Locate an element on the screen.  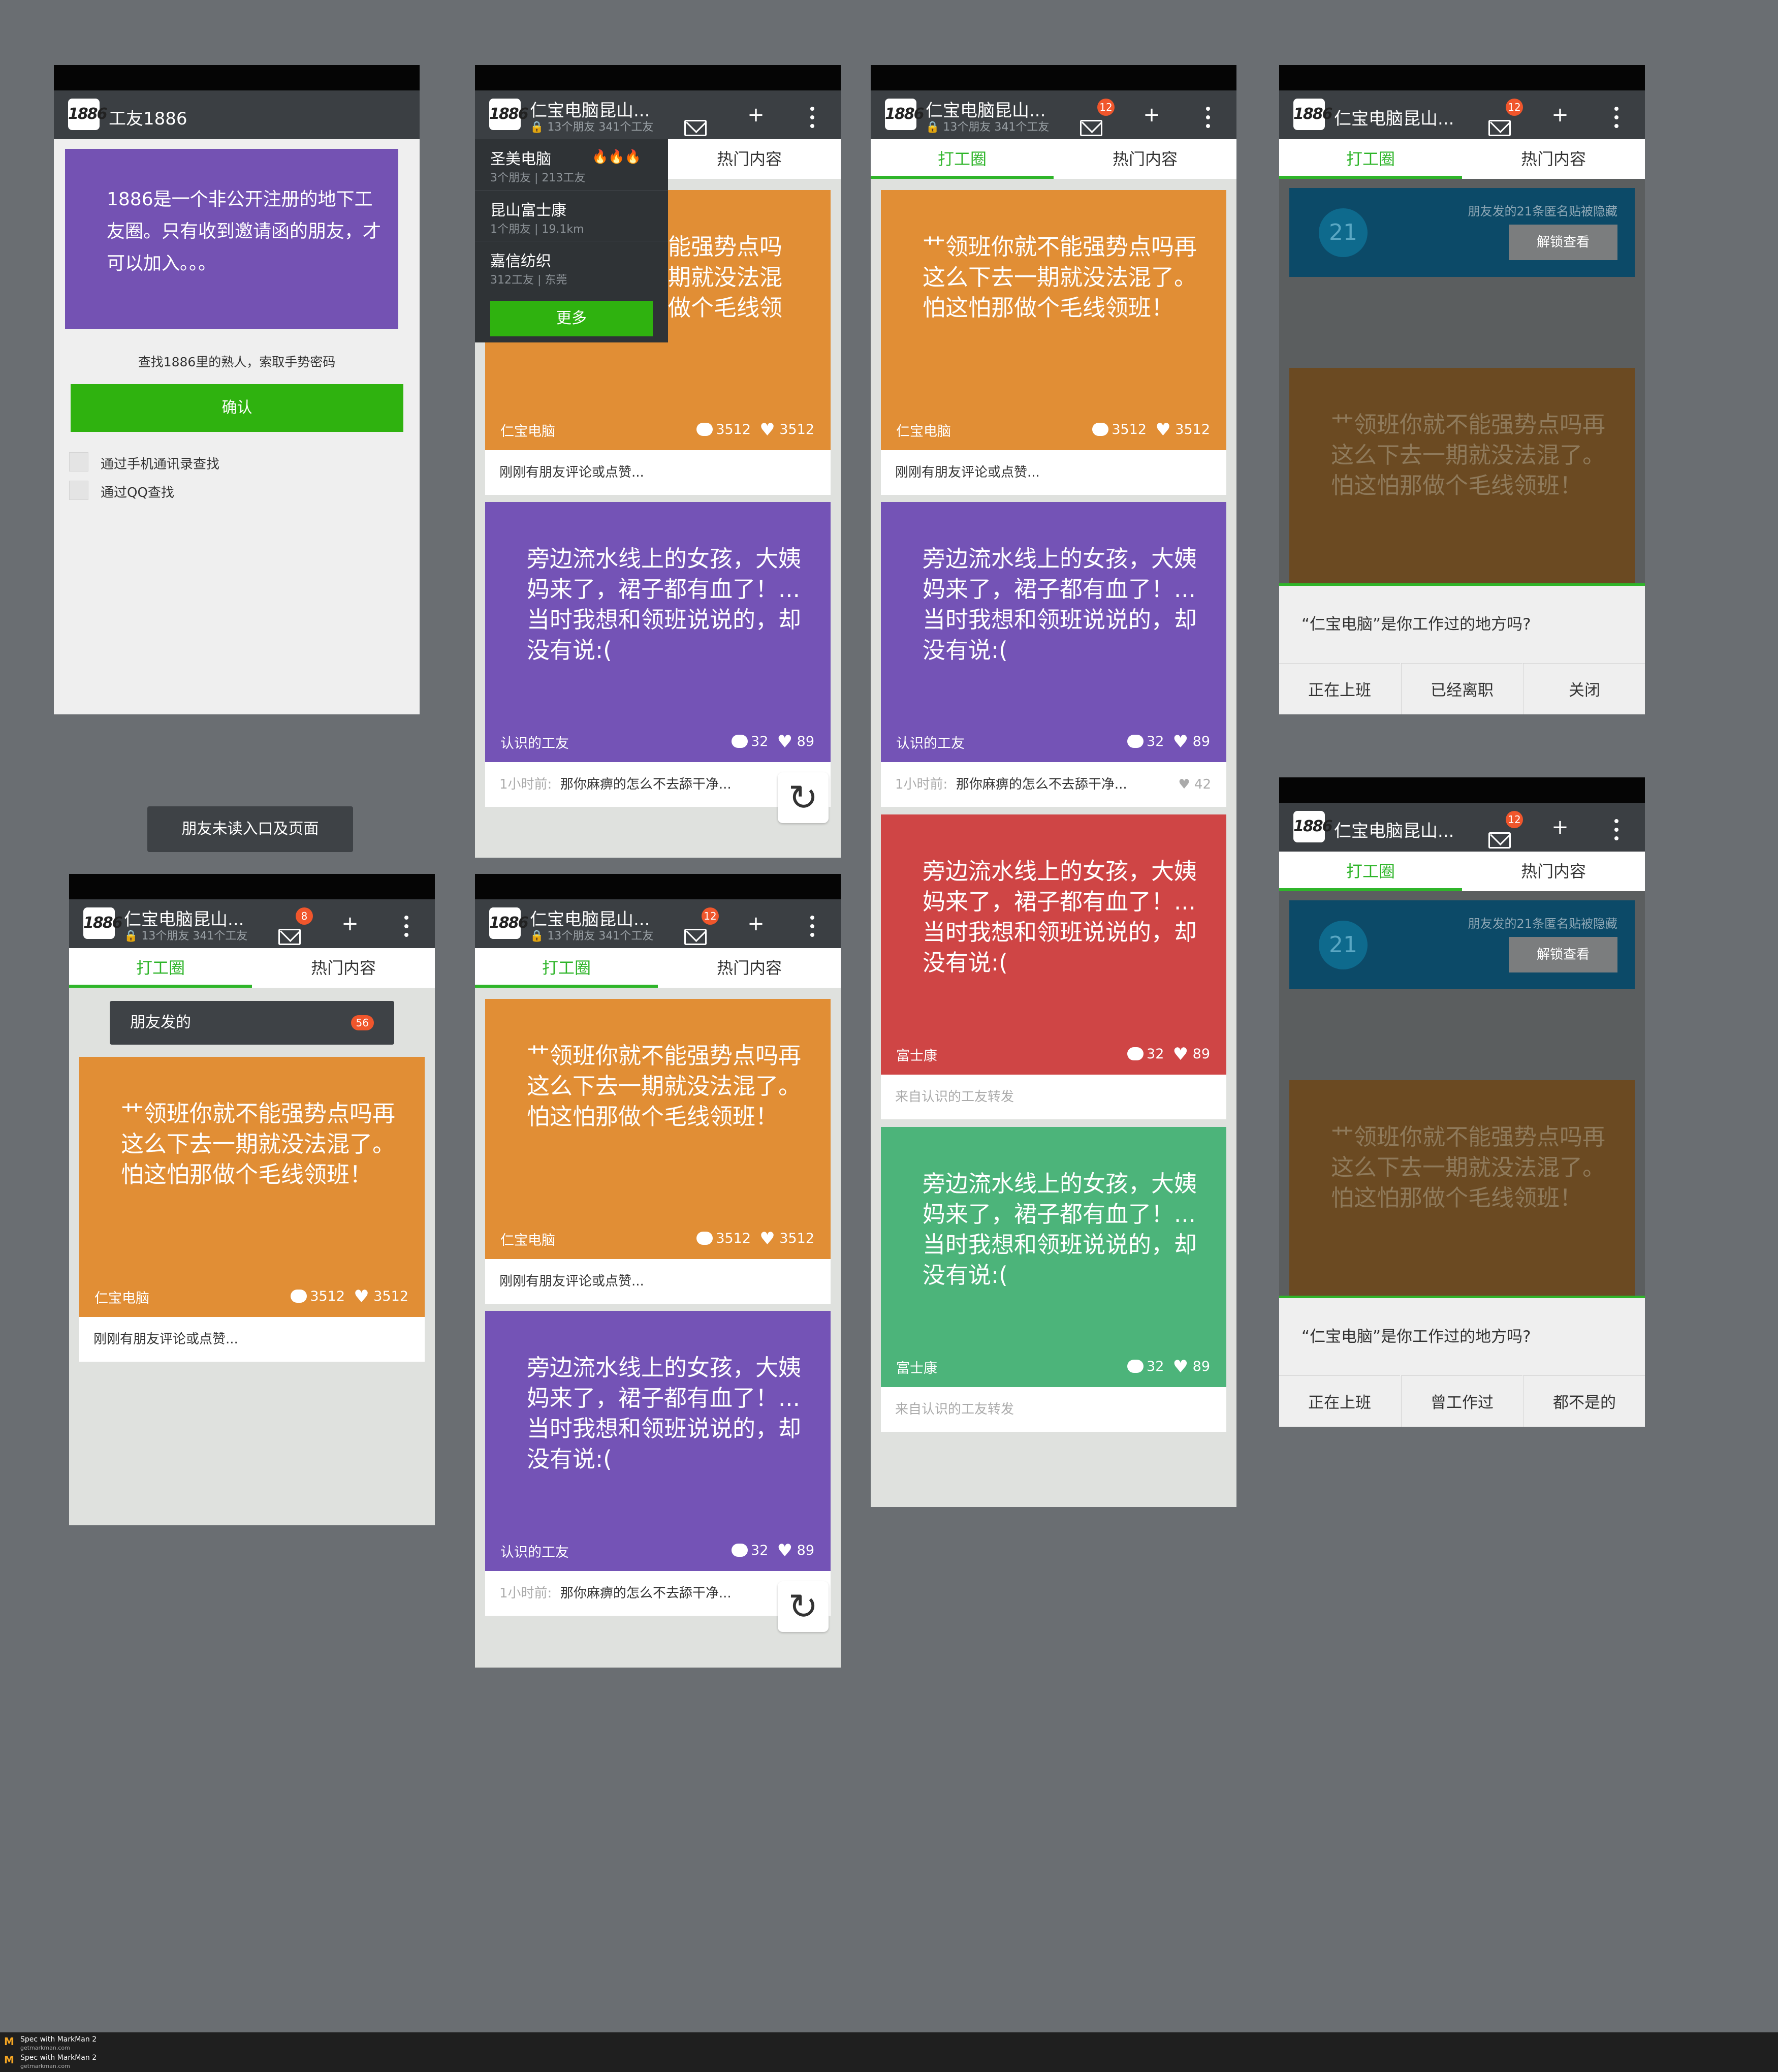
app-bar: 1886 仁宝电脑昆山... 🔒 13个朋友 341个工友 12 + is located at coordinates (1054, 114).